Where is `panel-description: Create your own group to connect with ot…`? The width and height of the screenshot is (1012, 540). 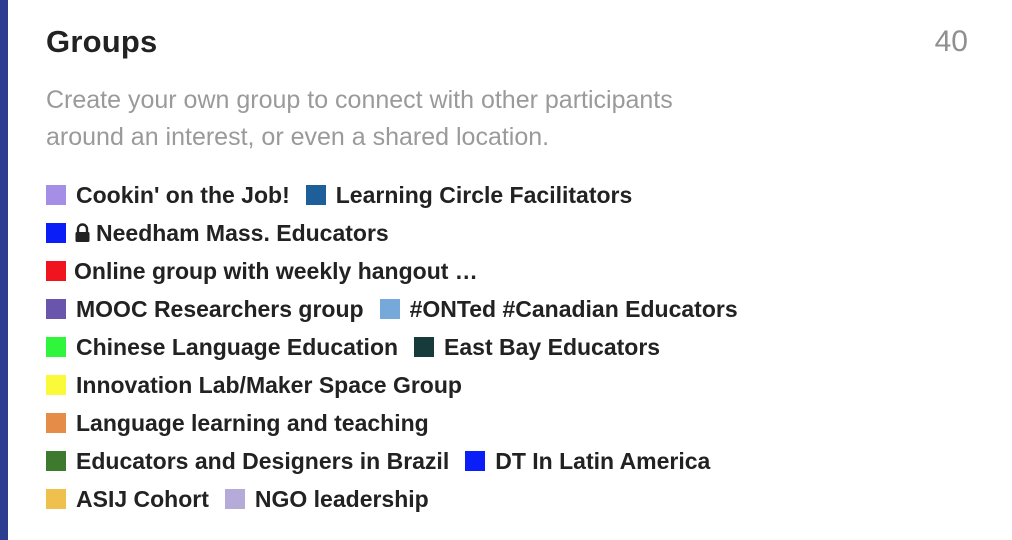
panel-description: Create your own group to connect with ot… is located at coordinates (426, 119).